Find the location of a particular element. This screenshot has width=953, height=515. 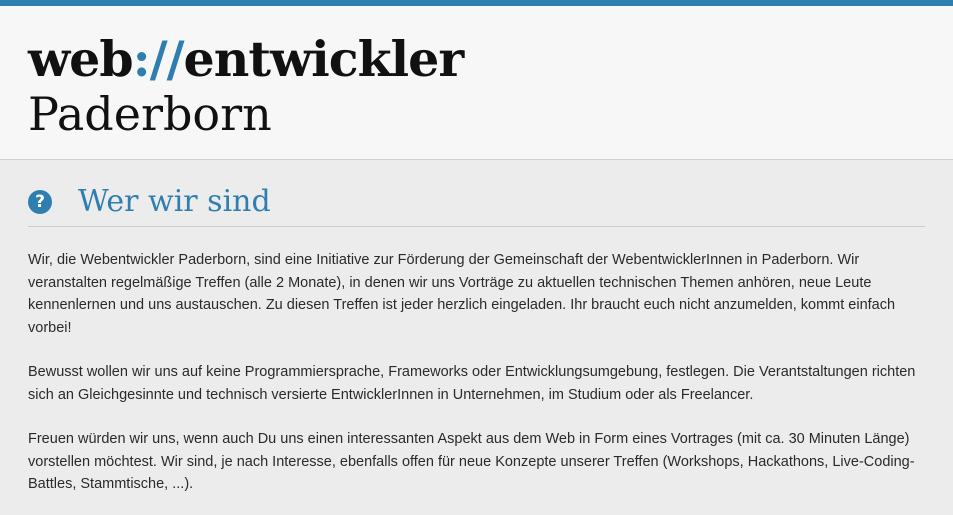

site-logo: web://entwickler Paderborn is located at coordinates (246, 85).